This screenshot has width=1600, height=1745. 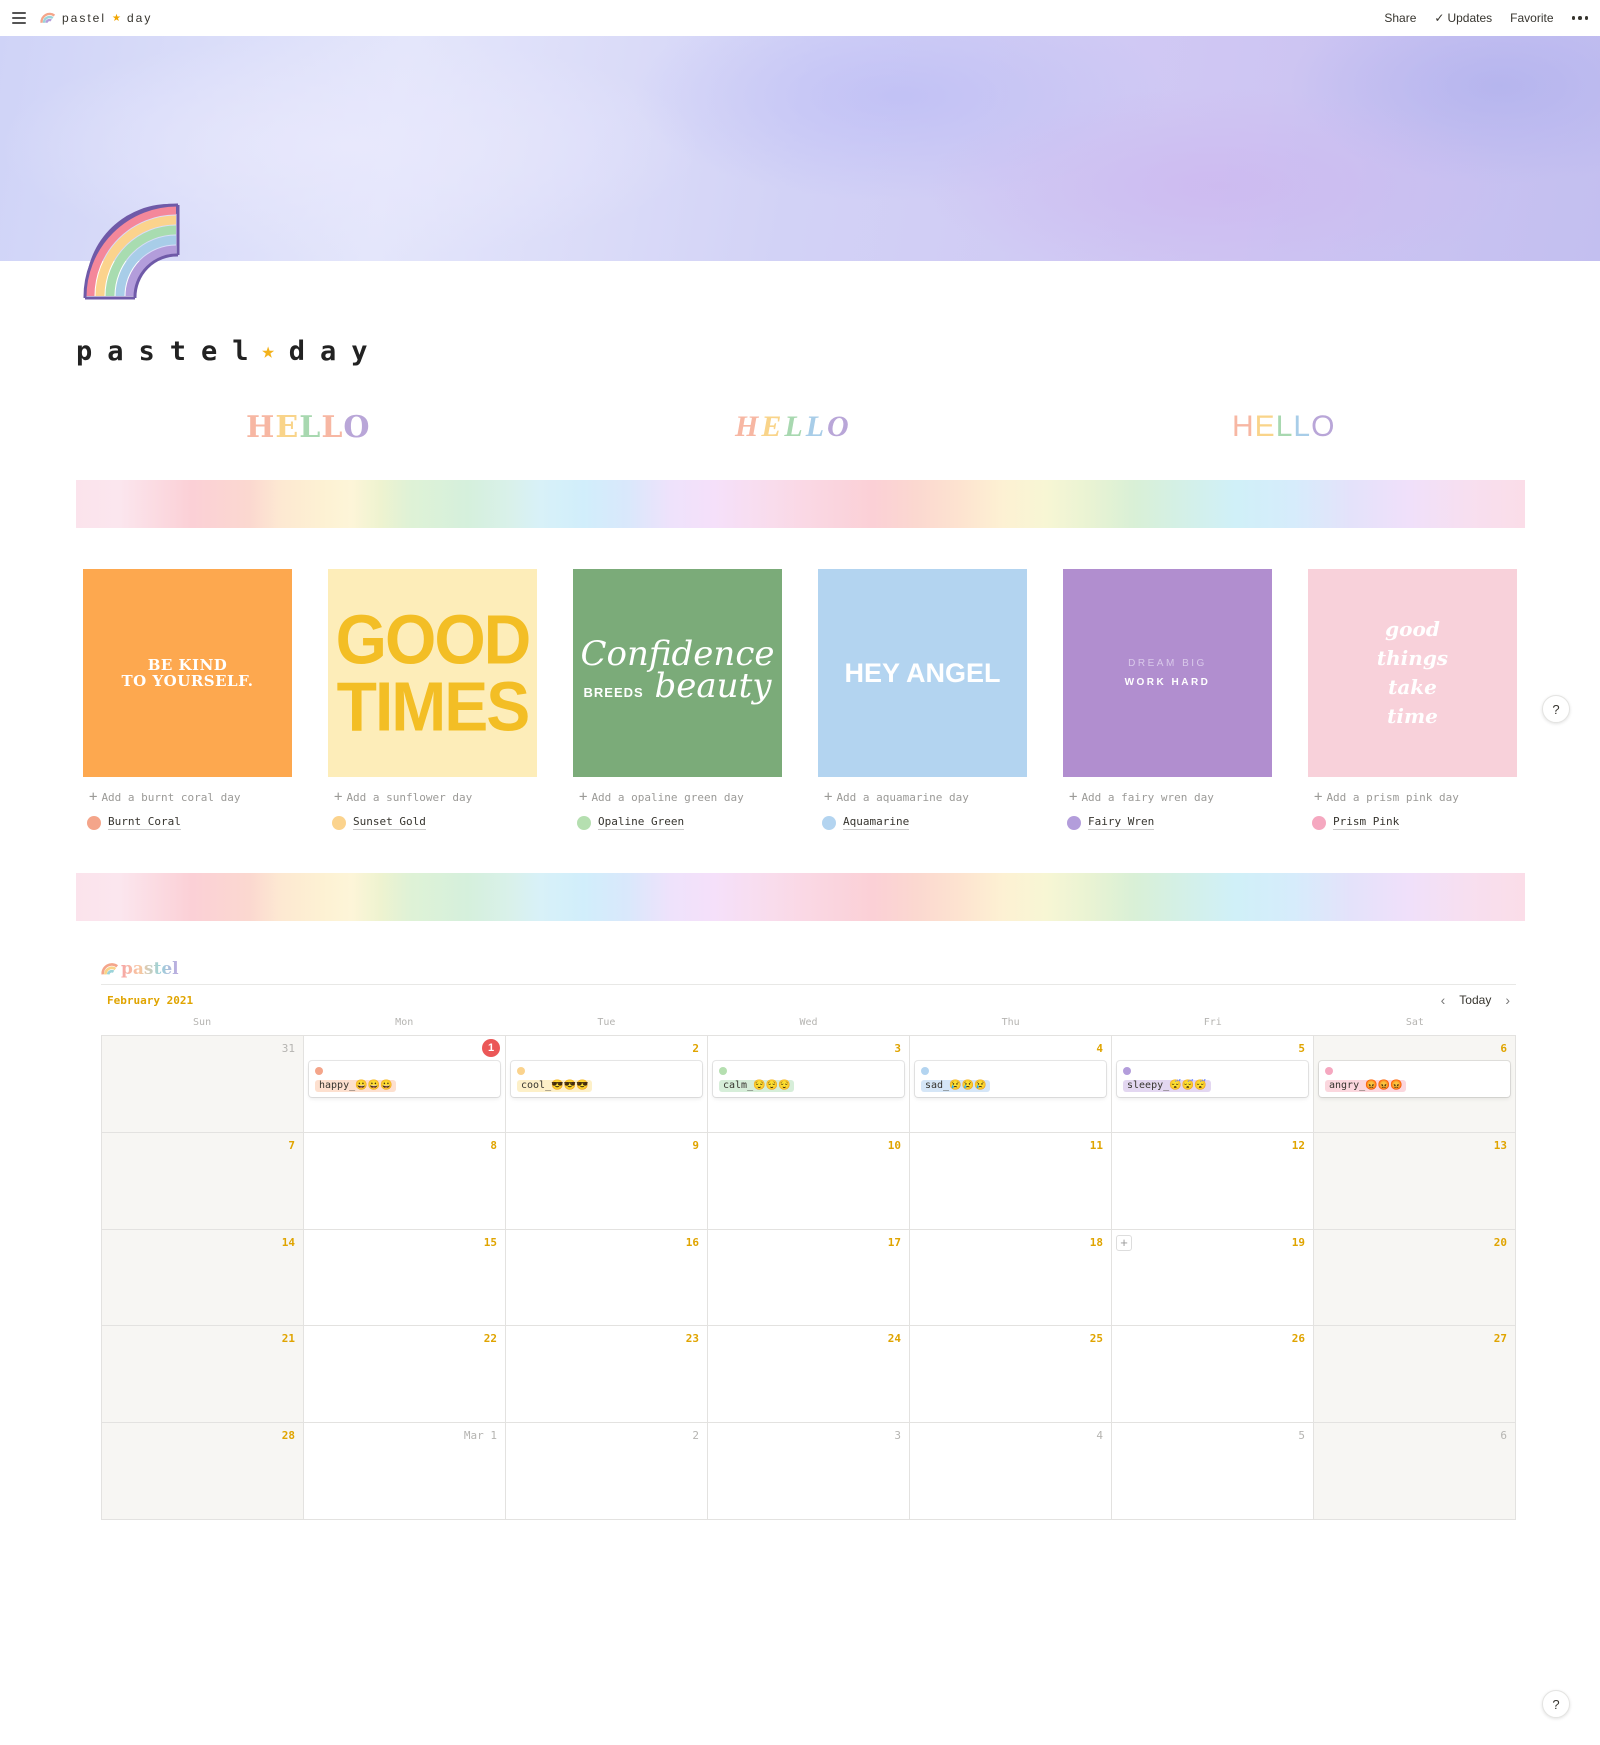 I want to click on add-day-button: + Add a aquamarine day, so click(x=922, y=797).